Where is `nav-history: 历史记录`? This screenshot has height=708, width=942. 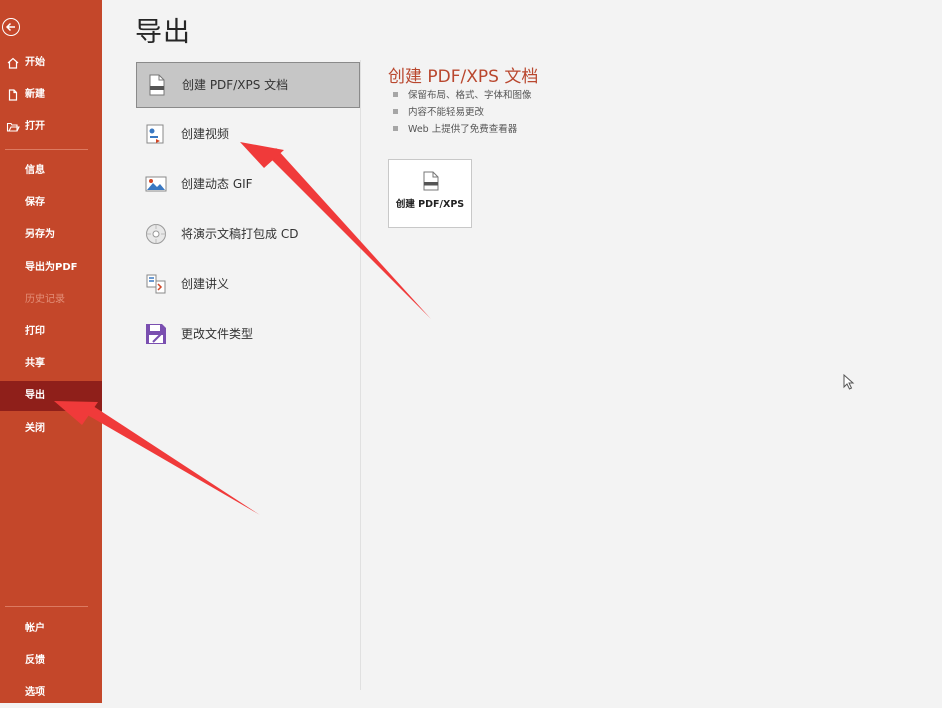 nav-history: 历史记录 is located at coordinates (51, 300).